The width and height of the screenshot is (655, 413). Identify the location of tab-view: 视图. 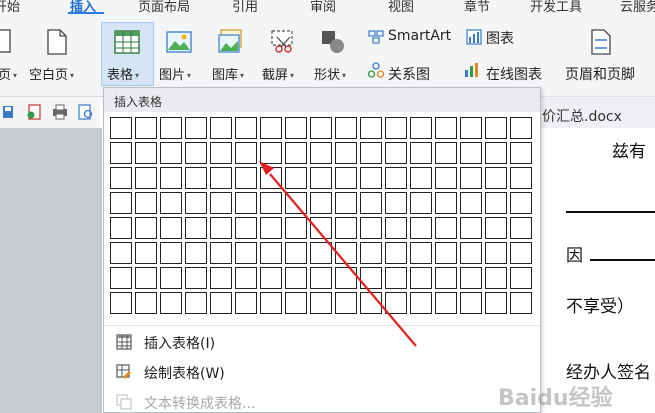
(401, 7).